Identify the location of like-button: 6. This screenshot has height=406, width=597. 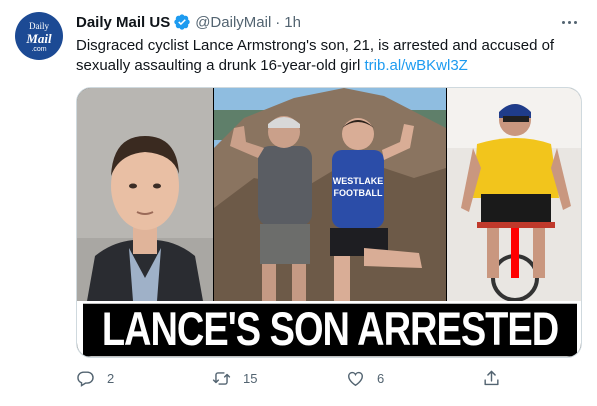
(365, 378).